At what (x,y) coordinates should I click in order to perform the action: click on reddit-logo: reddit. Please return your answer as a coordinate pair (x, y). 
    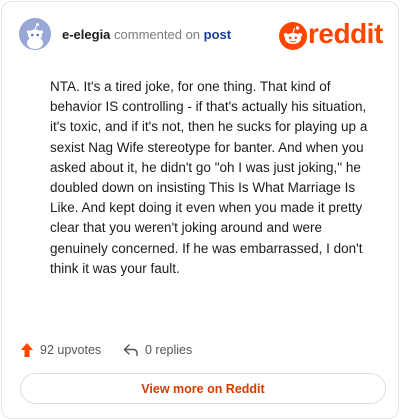
    Looking at the image, I should click on (332, 34).